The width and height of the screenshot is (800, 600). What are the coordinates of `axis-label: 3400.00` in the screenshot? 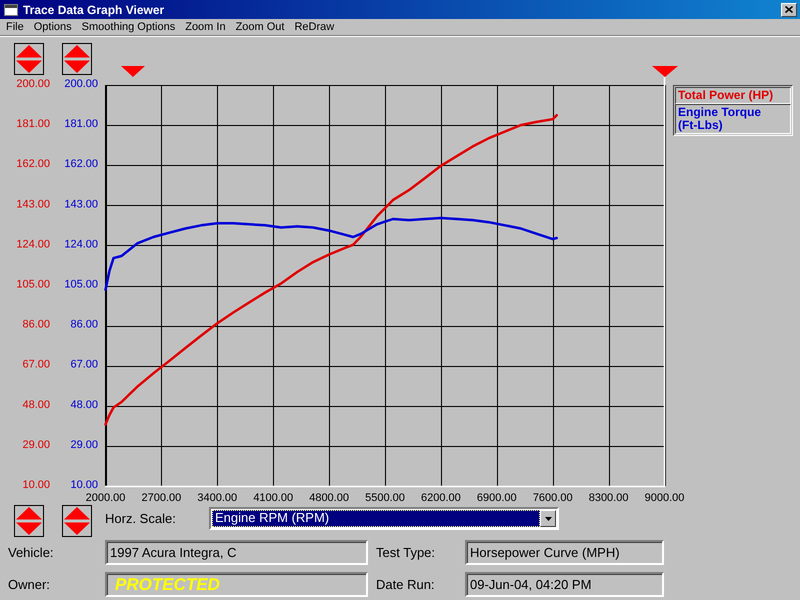 It's located at (217, 498).